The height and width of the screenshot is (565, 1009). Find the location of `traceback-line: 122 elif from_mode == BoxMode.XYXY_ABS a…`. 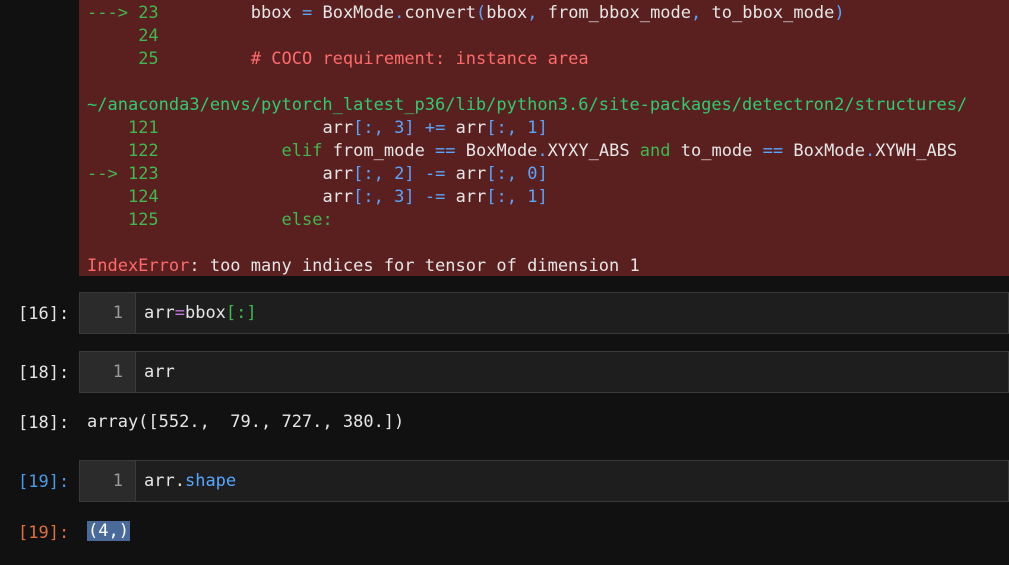

traceback-line: 122 elif from_mode == BoxMode.XYXY_ABS a… is located at coordinates (542, 151).